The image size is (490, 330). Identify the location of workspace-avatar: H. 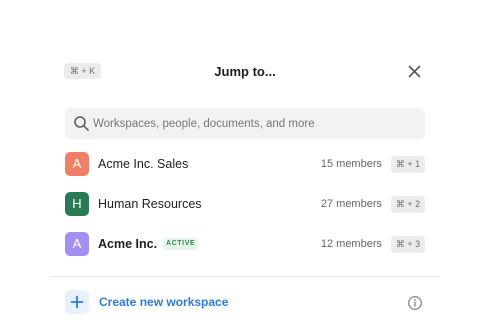
(77, 204).